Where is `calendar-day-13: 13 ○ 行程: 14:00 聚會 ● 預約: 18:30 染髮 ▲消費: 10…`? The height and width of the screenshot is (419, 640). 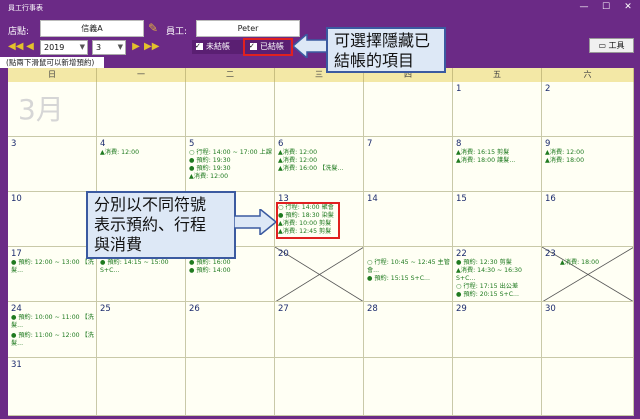 calendar-day-13: 13 ○ 行程: 14:00 聚會 ● 預約: 18:30 染髮 ▲消費: 10… is located at coordinates (319, 219).